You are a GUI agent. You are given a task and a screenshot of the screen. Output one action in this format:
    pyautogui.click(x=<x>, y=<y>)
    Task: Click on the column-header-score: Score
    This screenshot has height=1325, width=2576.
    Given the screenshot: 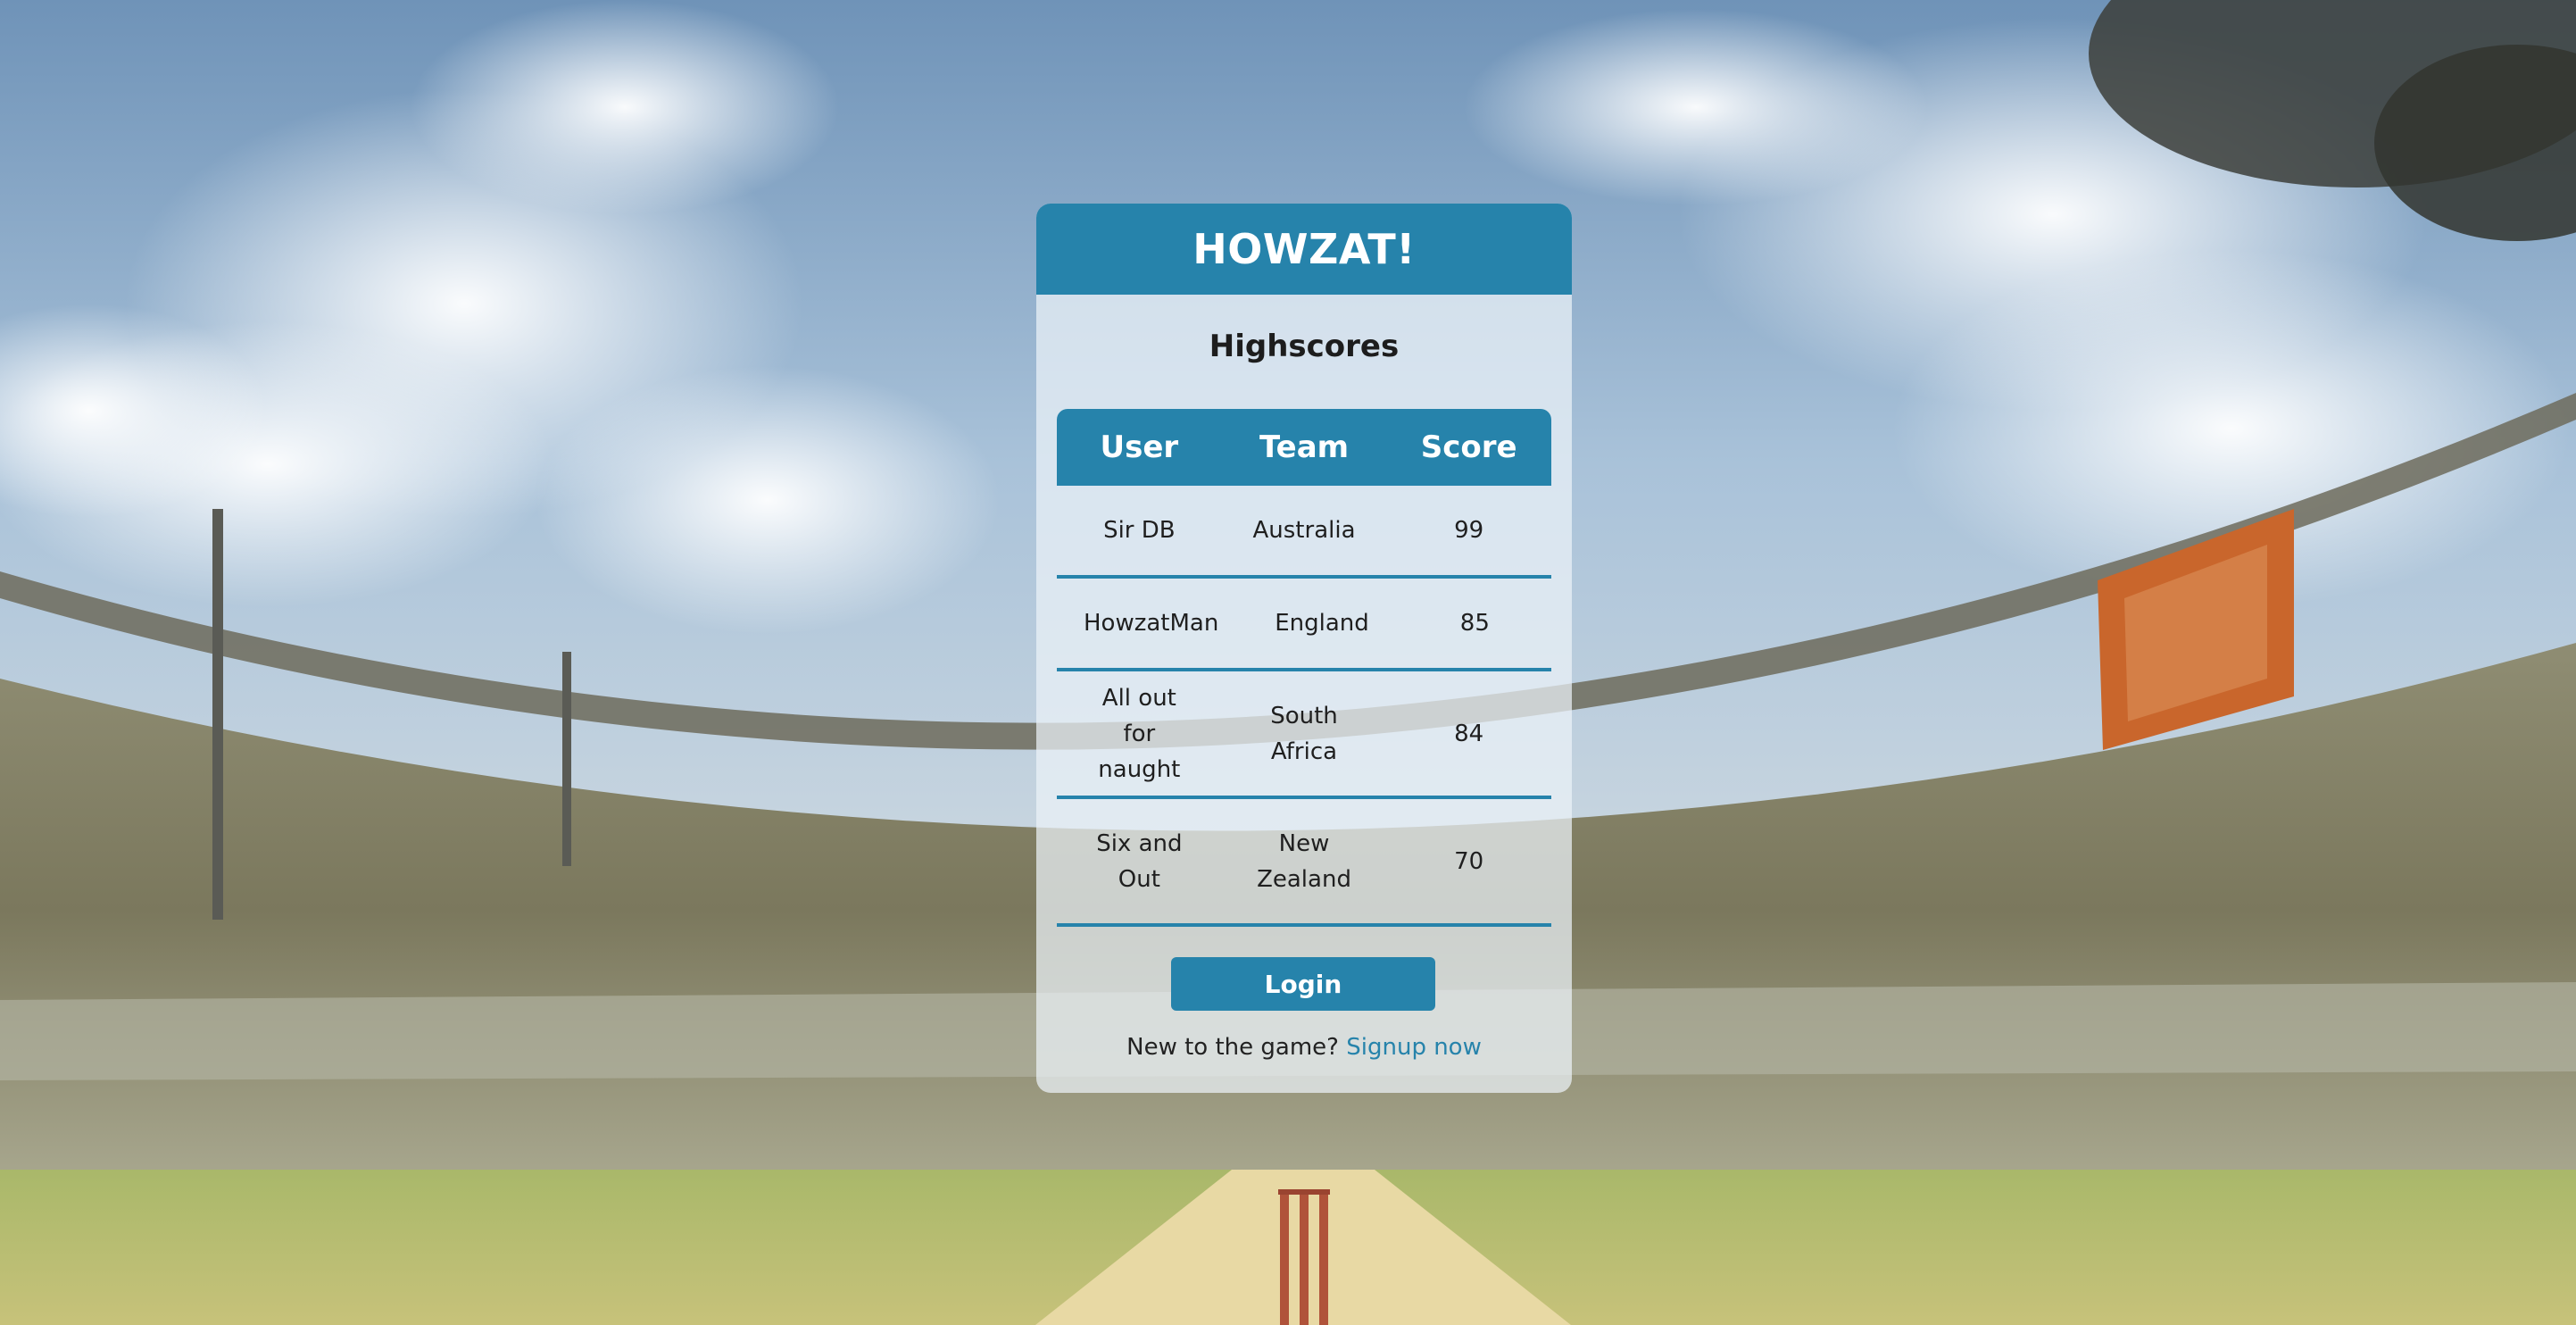 What is the action you would take?
    pyautogui.click(x=1469, y=447)
    